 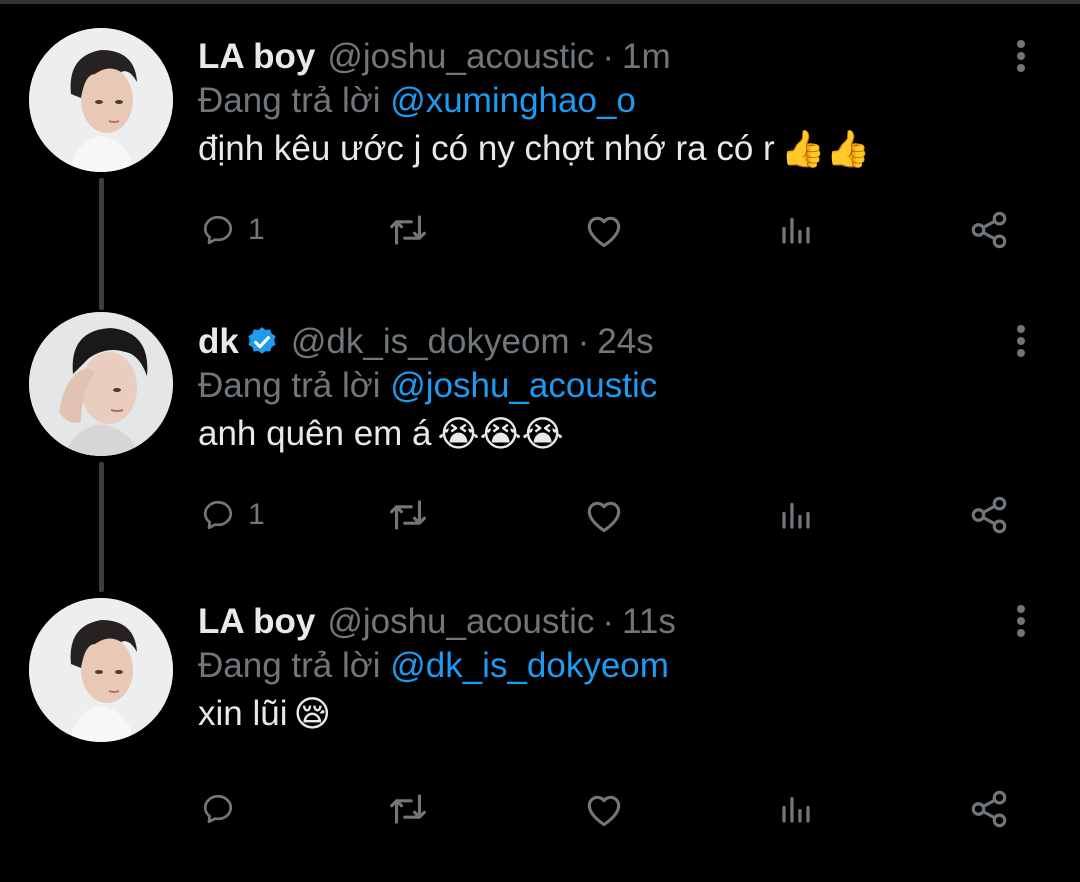 I want to click on mention-link: @joshu_acoustic, so click(x=523, y=385).